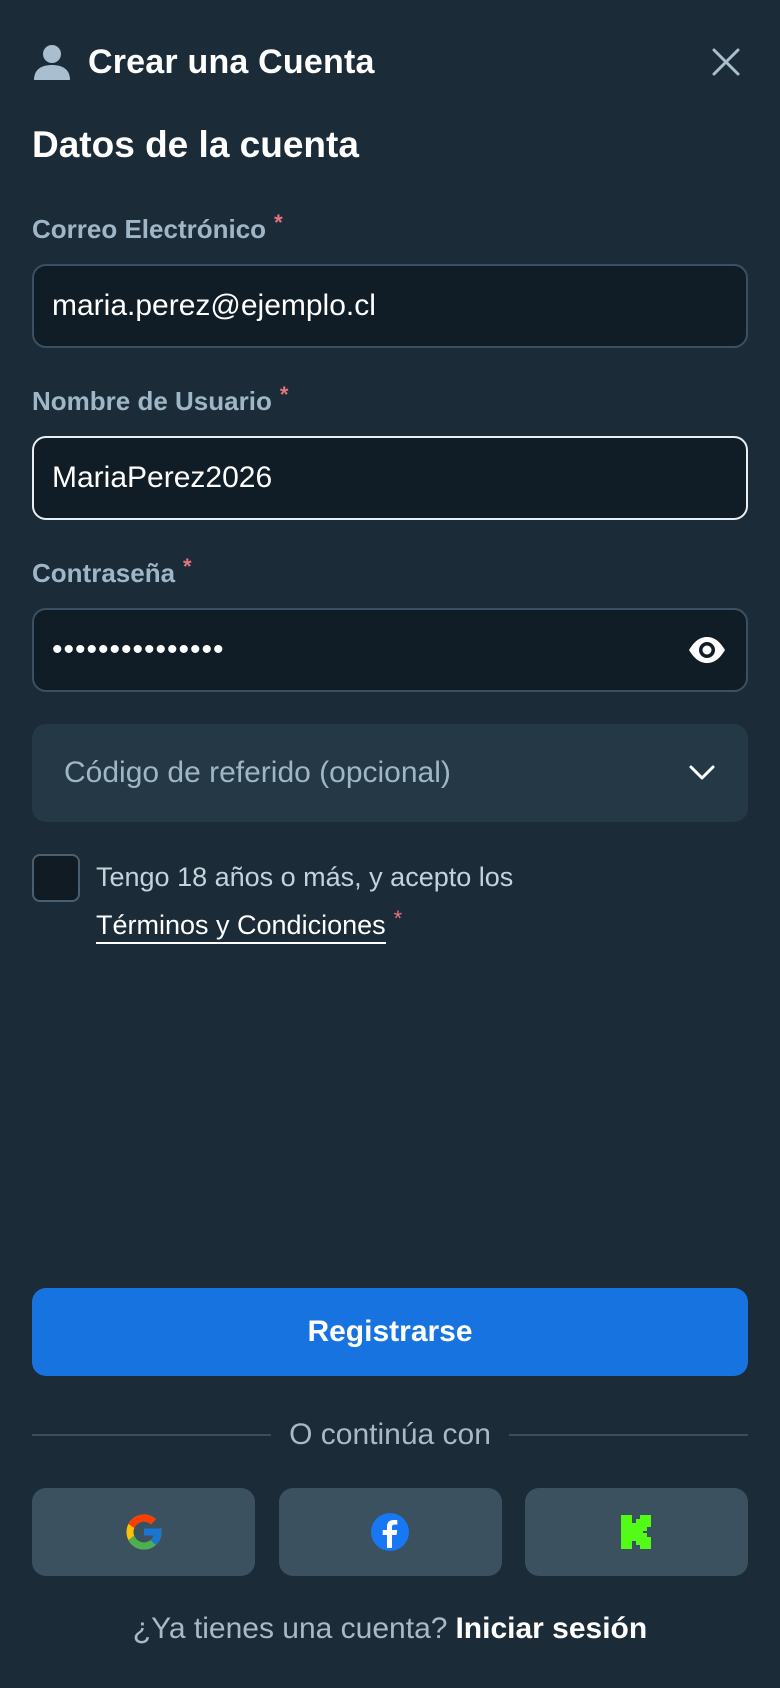 Image resolution: width=780 pixels, height=1688 pixels. Describe the element at coordinates (390, 1332) in the screenshot. I see `register-button: Registrarse` at that location.